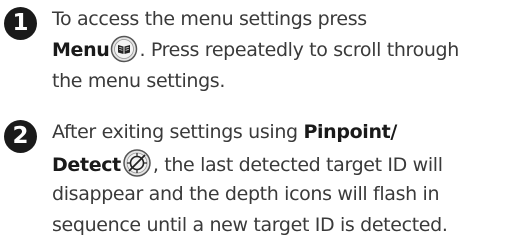 This screenshot has width=511, height=242. What do you see at coordinates (350, 132) in the screenshot?
I see `pinpoint-label: Pinpoint/` at bounding box center [350, 132].